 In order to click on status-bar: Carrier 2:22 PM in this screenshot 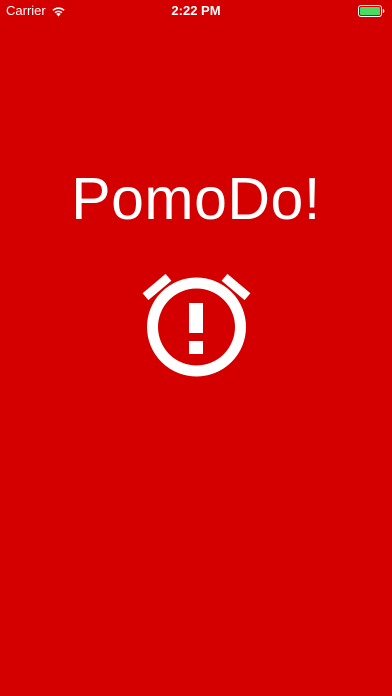, I will do `click(196, 11)`.